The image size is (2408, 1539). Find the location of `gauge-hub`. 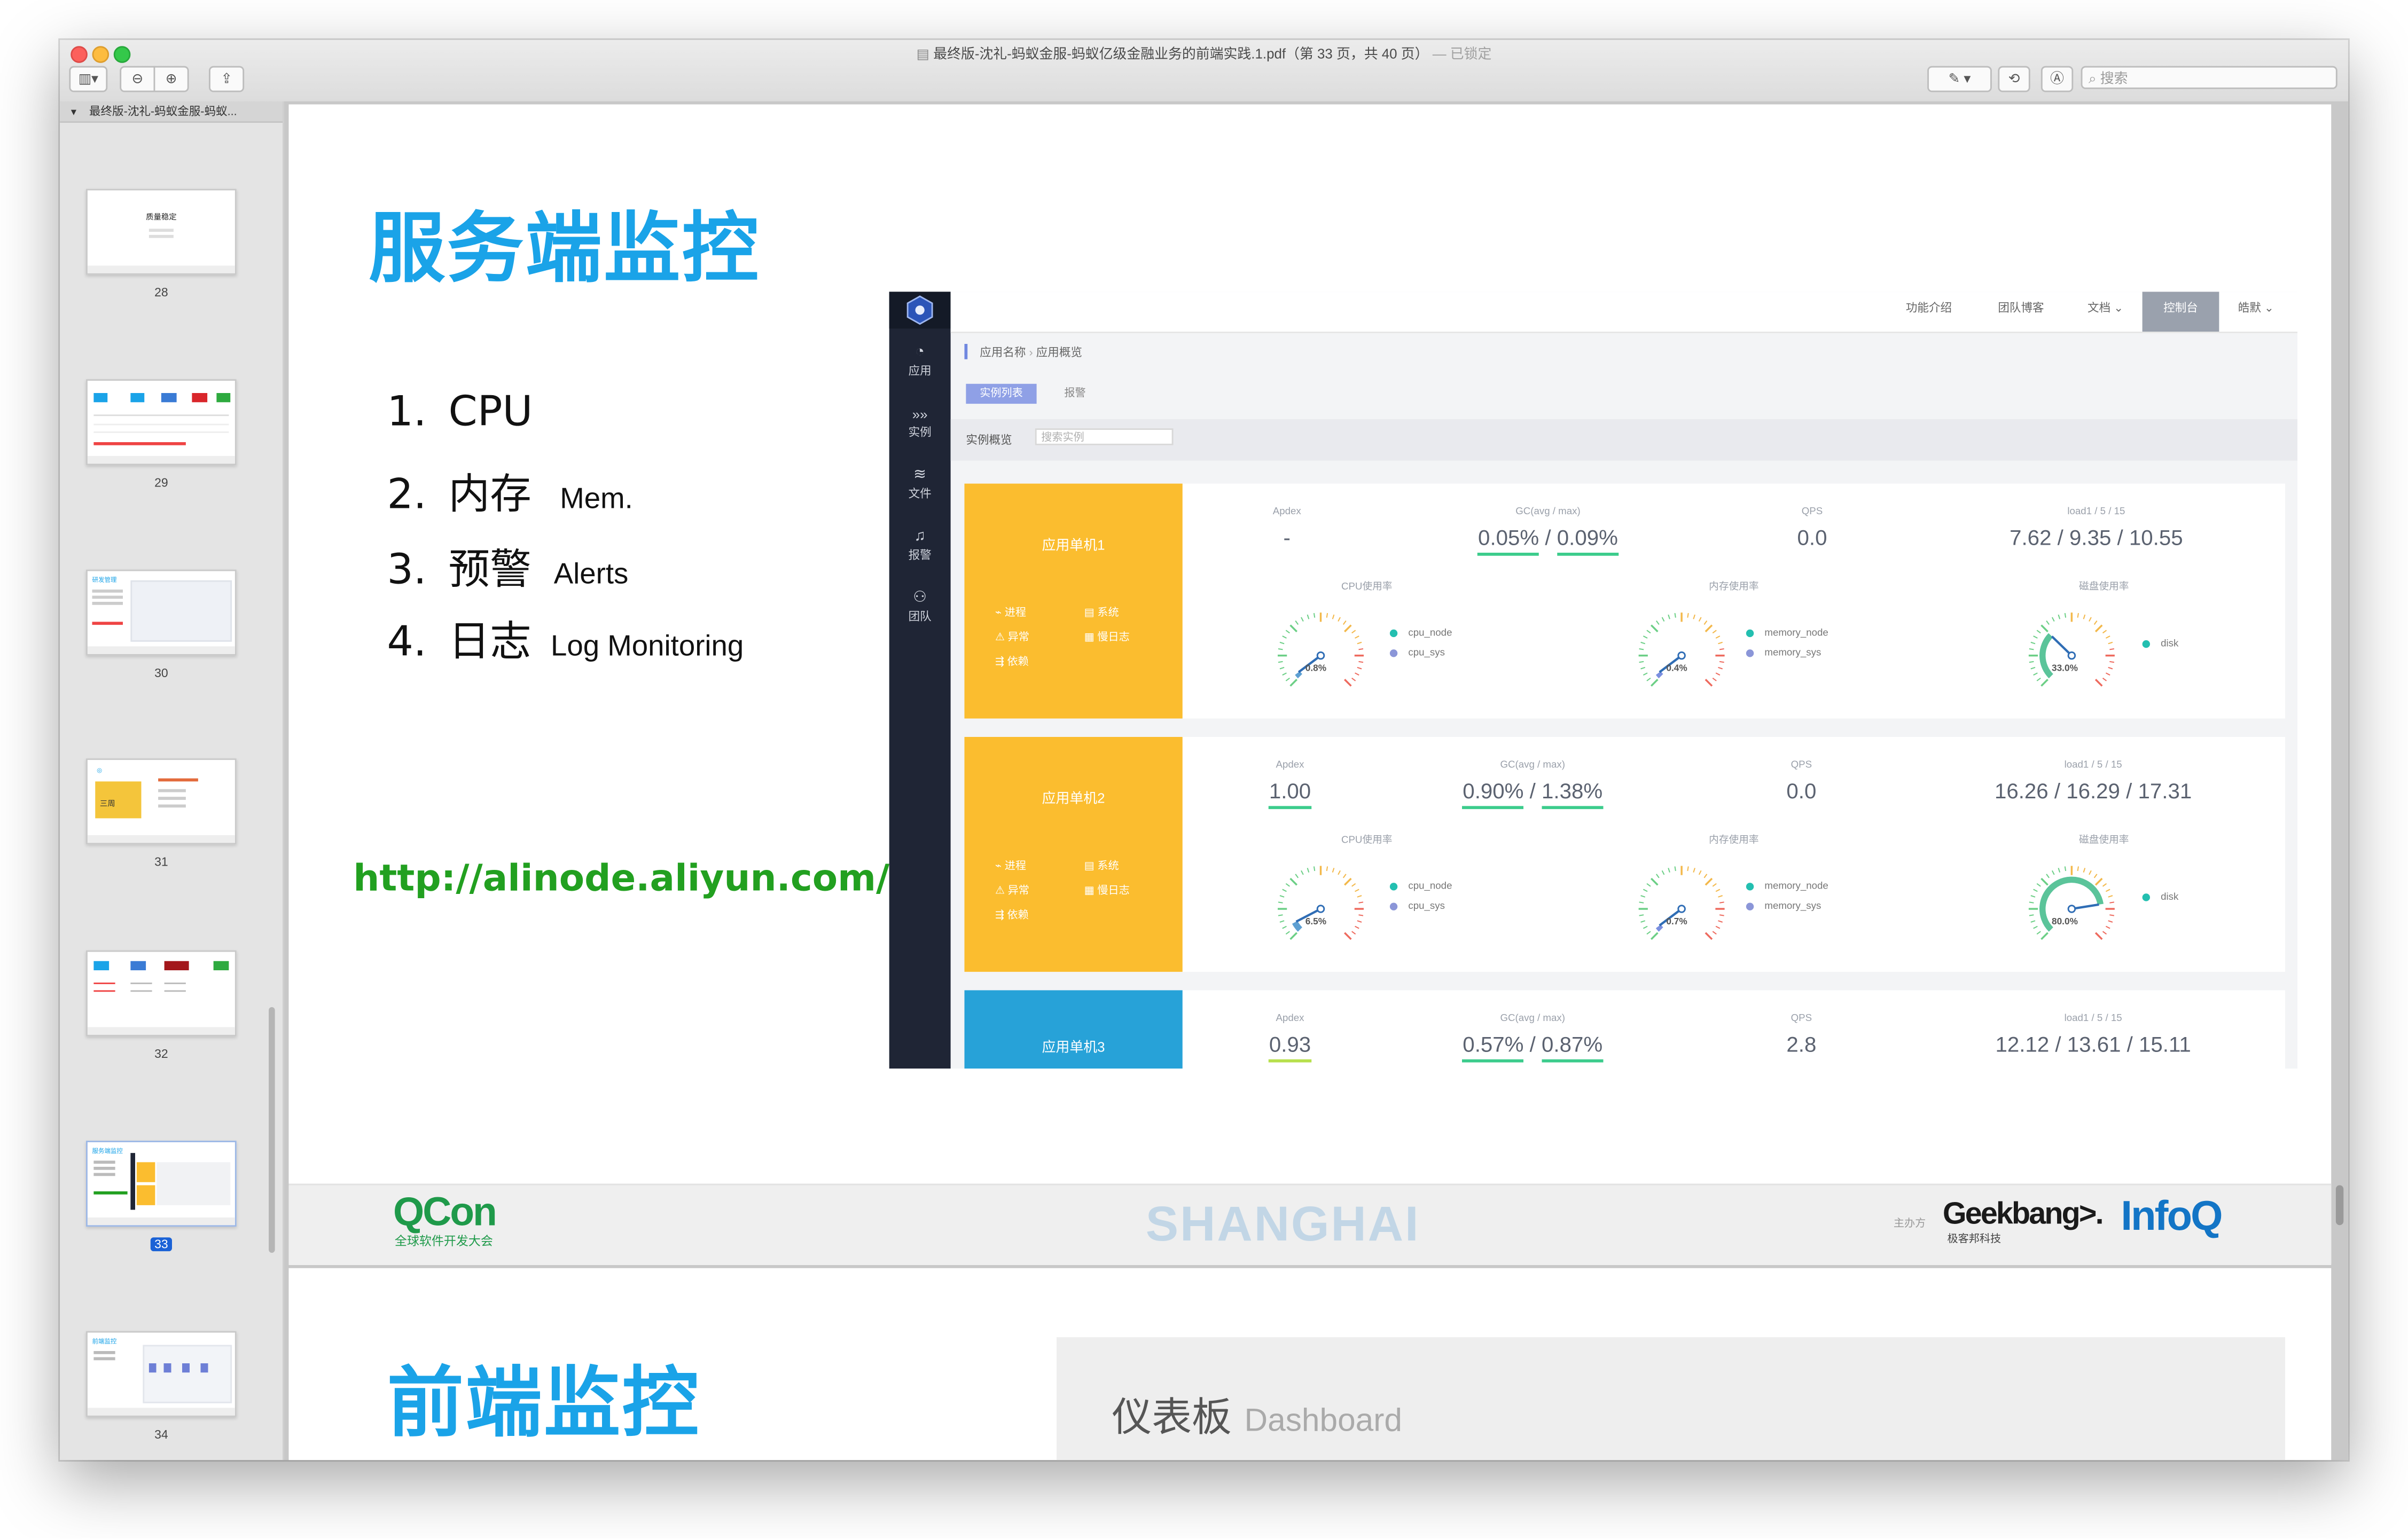

gauge-hub is located at coordinates (2071, 655).